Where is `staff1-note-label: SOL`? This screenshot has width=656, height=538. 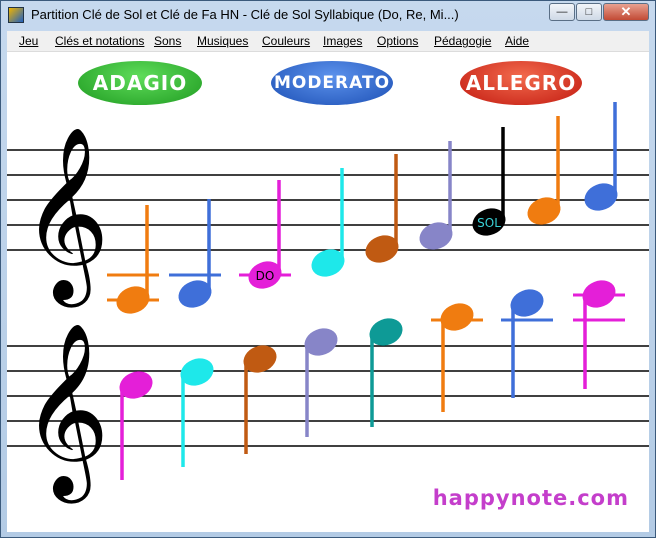
staff1-note-label: SOL is located at coordinates (489, 223).